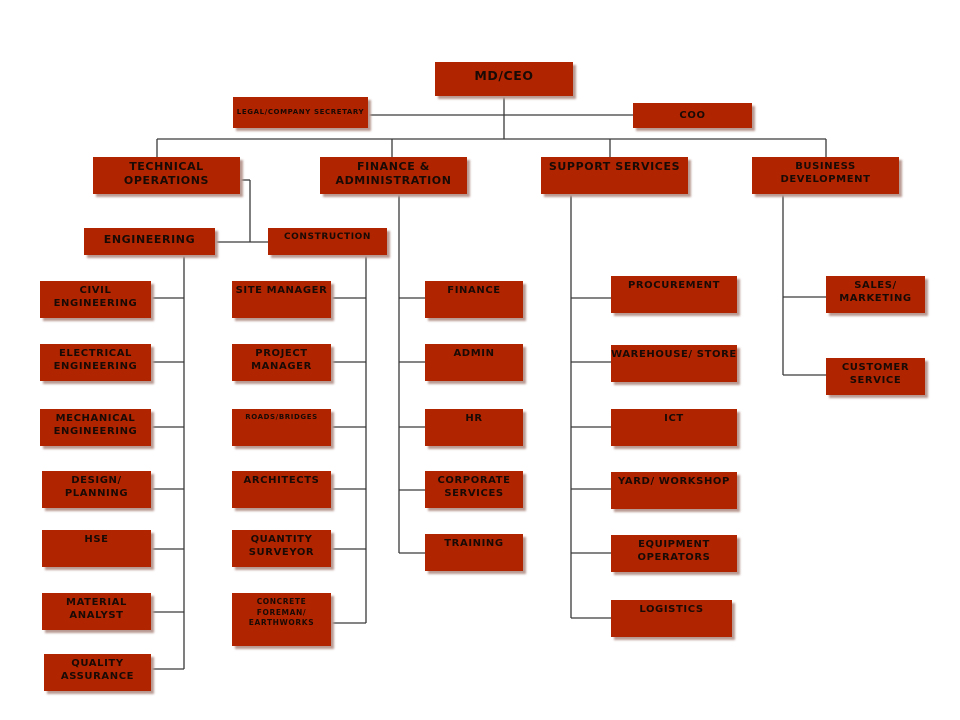  Describe the element at coordinates (674, 363) in the screenshot. I see `support-unit: WAREHOUSE/ STORE` at that location.